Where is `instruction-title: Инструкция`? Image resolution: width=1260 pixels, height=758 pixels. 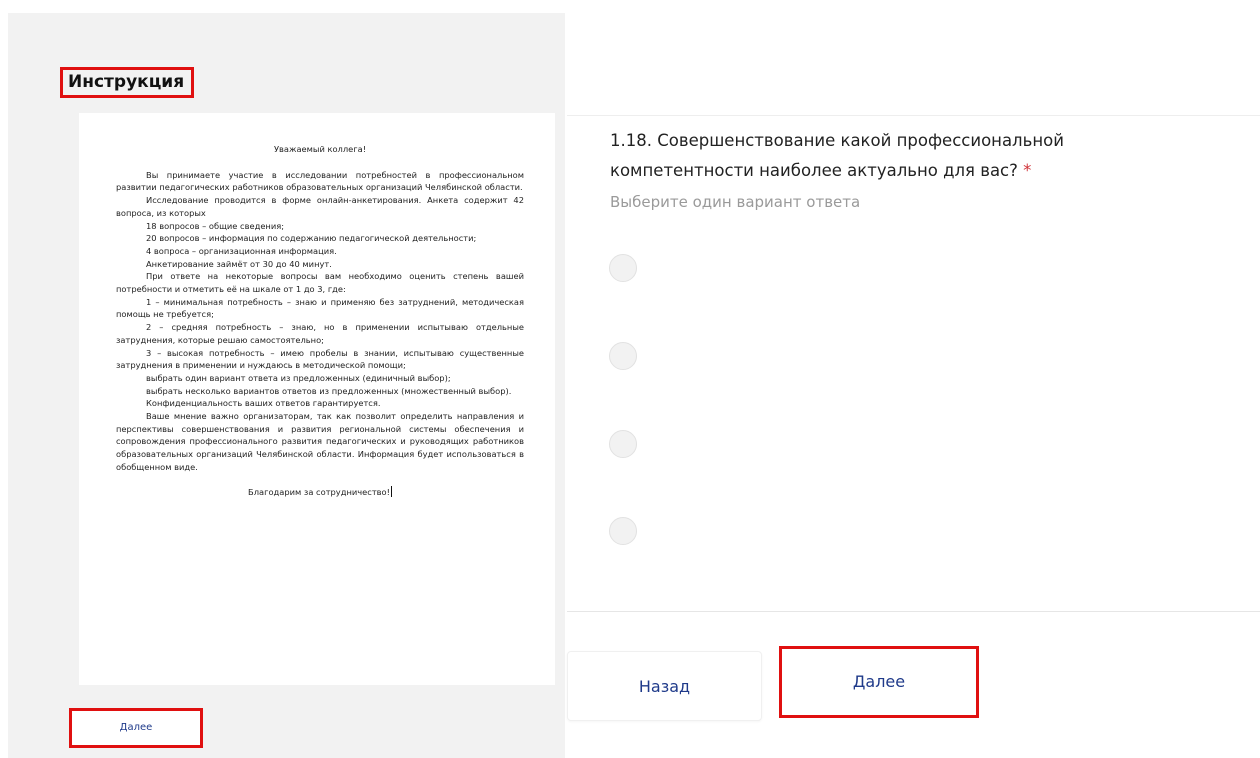 instruction-title: Инструкция is located at coordinates (127, 82).